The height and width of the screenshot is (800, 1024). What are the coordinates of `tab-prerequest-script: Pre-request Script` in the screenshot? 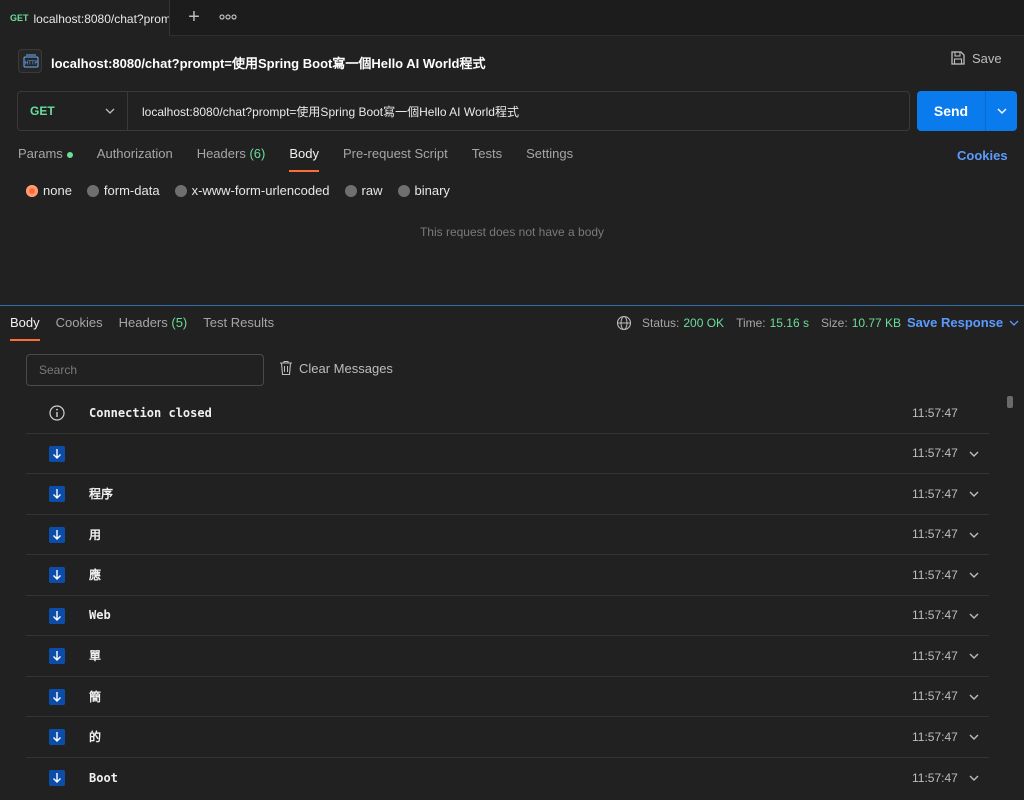 It's located at (395, 158).